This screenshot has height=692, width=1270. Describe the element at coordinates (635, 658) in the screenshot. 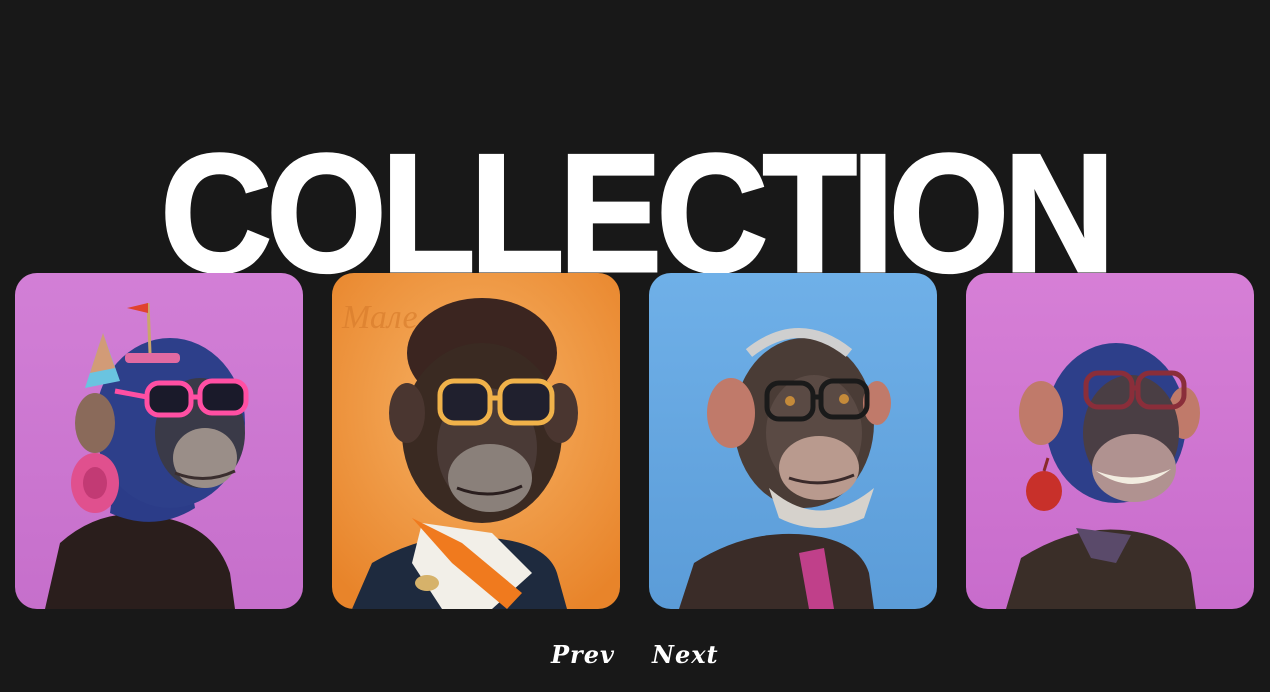

I see `carousel-nav: Prev Next` at that location.